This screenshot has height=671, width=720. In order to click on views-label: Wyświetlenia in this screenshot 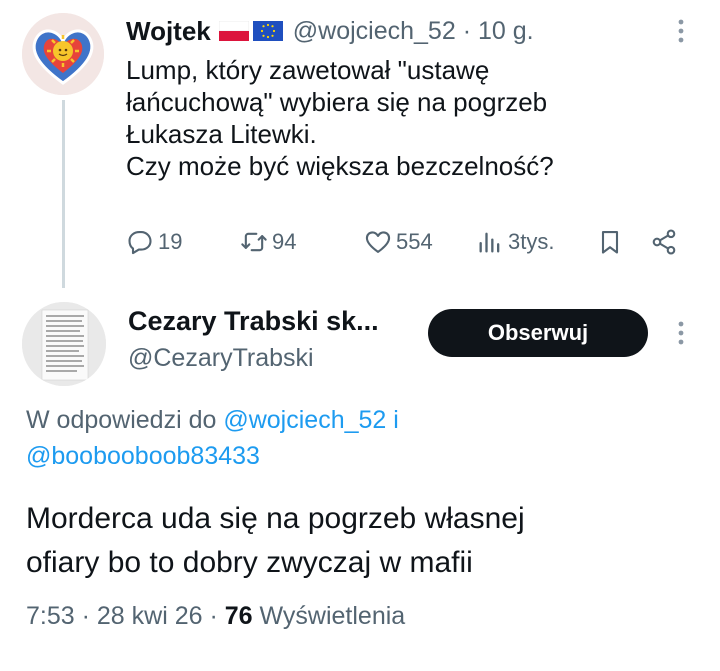, I will do `click(332, 616)`.